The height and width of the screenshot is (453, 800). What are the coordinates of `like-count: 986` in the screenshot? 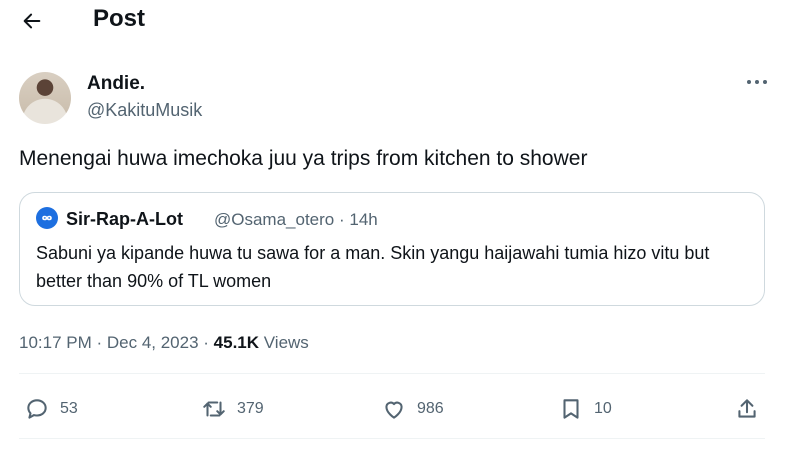 It's located at (430, 408).